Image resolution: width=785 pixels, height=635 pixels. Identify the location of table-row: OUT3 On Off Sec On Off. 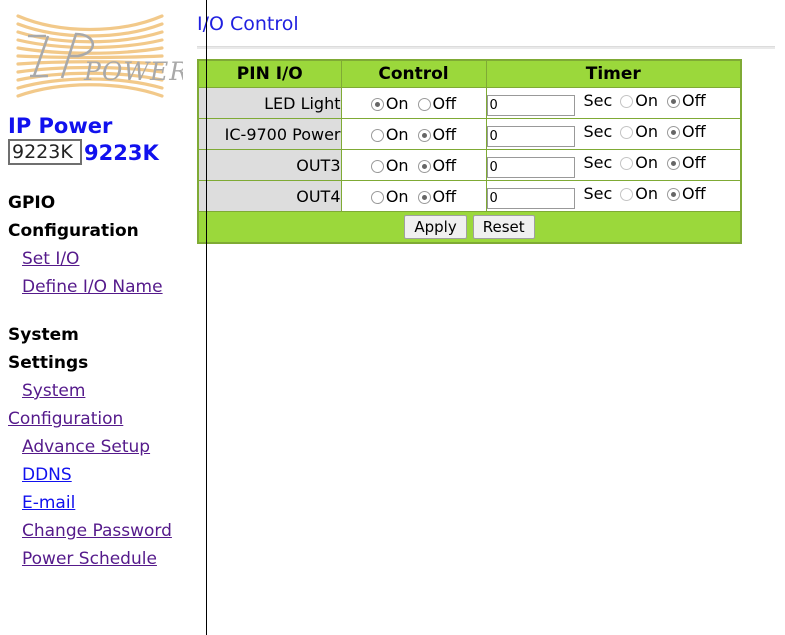
(469, 165).